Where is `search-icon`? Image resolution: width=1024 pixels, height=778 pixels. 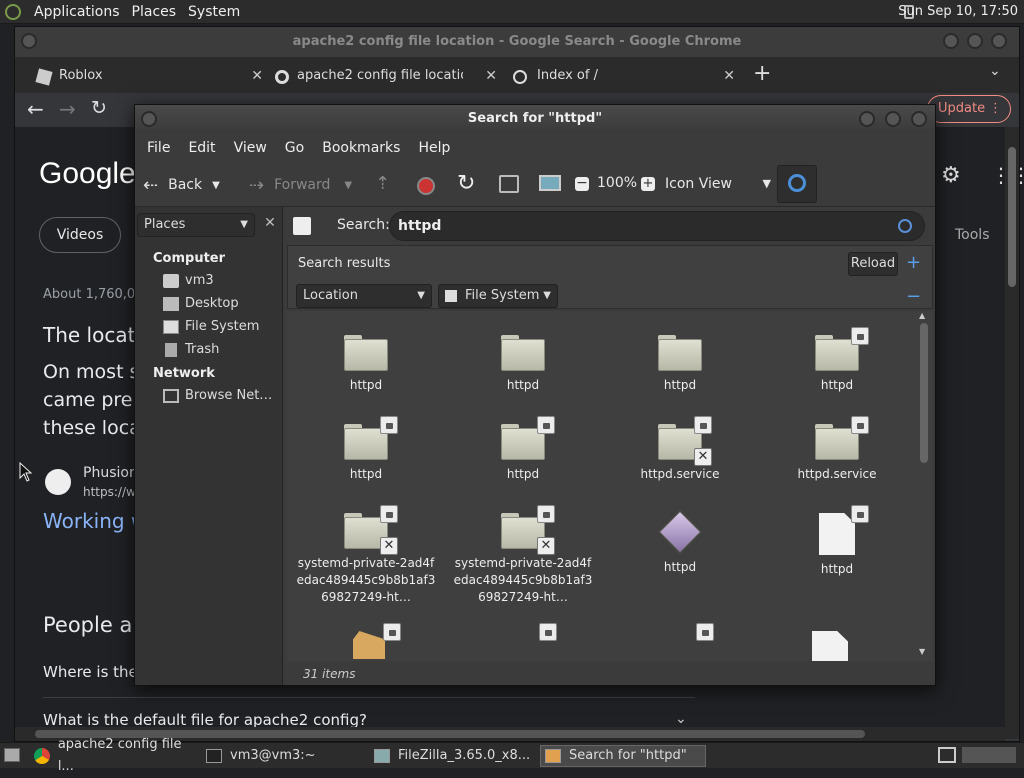
search-icon is located at coordinates (905, 226).